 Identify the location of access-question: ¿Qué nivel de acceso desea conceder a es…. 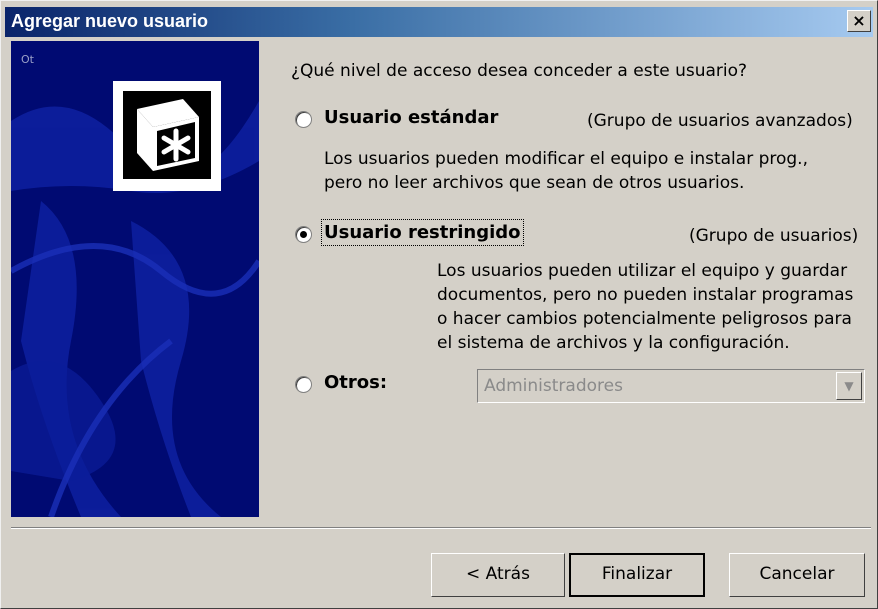
(519, 71).